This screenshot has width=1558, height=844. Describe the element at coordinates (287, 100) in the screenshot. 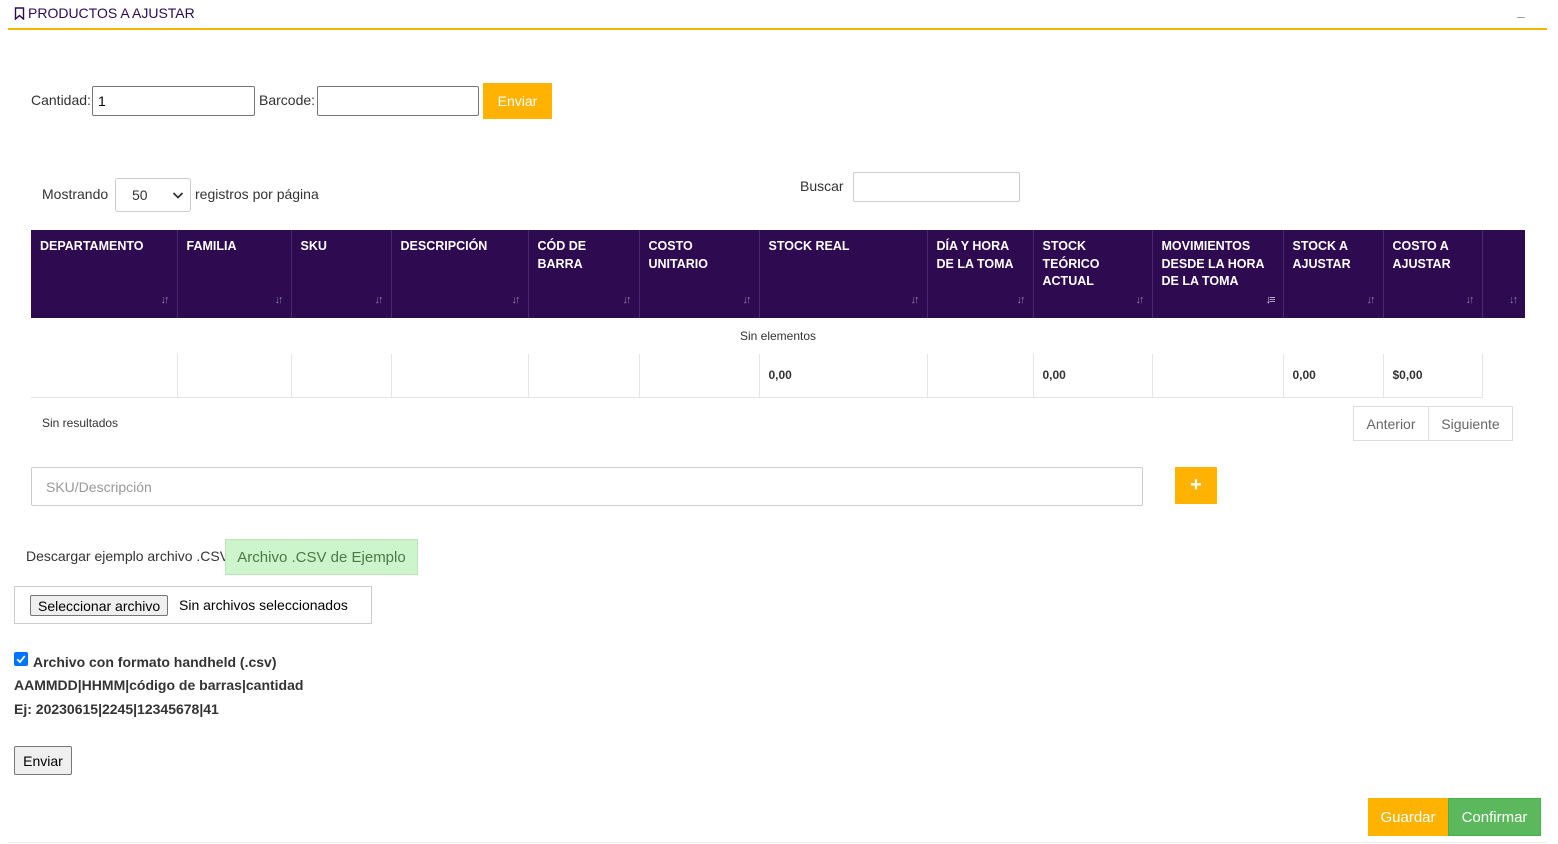

I see `barcode-label: Barcode:` at that location.